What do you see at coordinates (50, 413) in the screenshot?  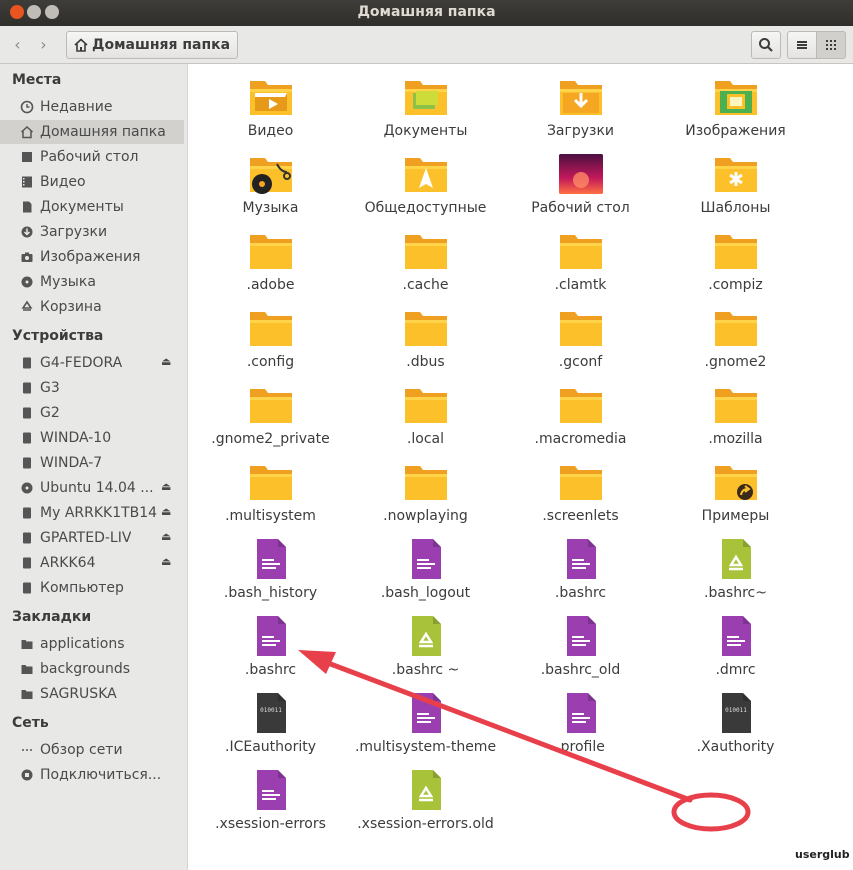 I see `sidebar-item-label: G2` at bounding box center [50, 413].